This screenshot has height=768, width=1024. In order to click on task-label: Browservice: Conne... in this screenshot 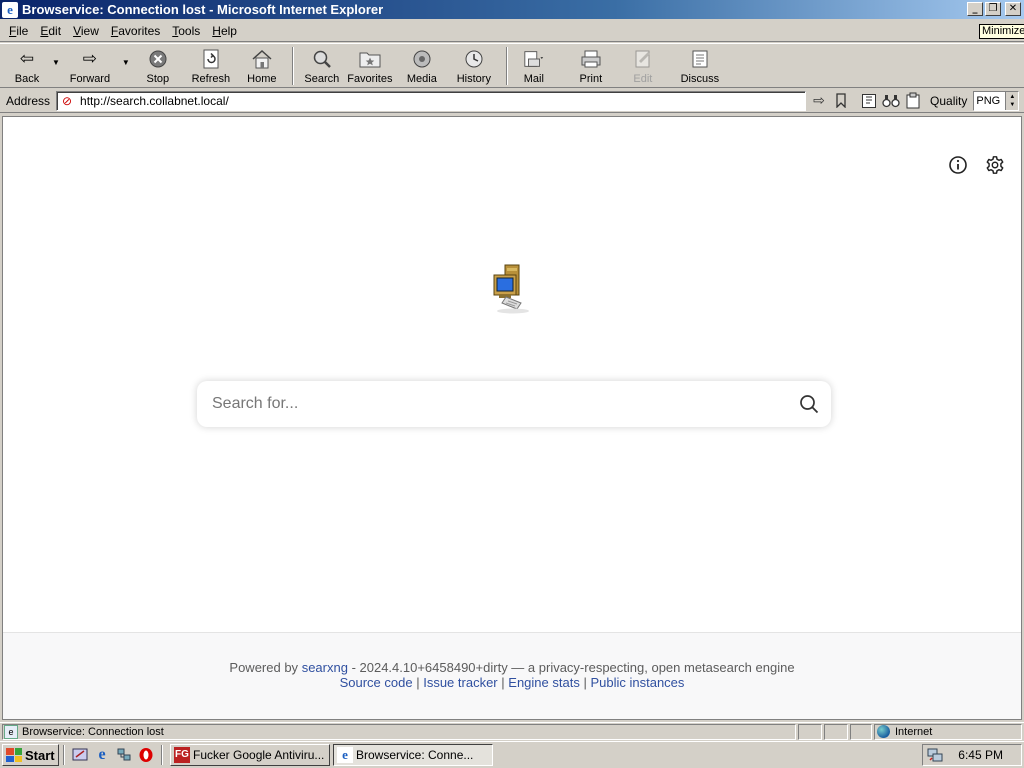, I will do `click(415, 755)`.